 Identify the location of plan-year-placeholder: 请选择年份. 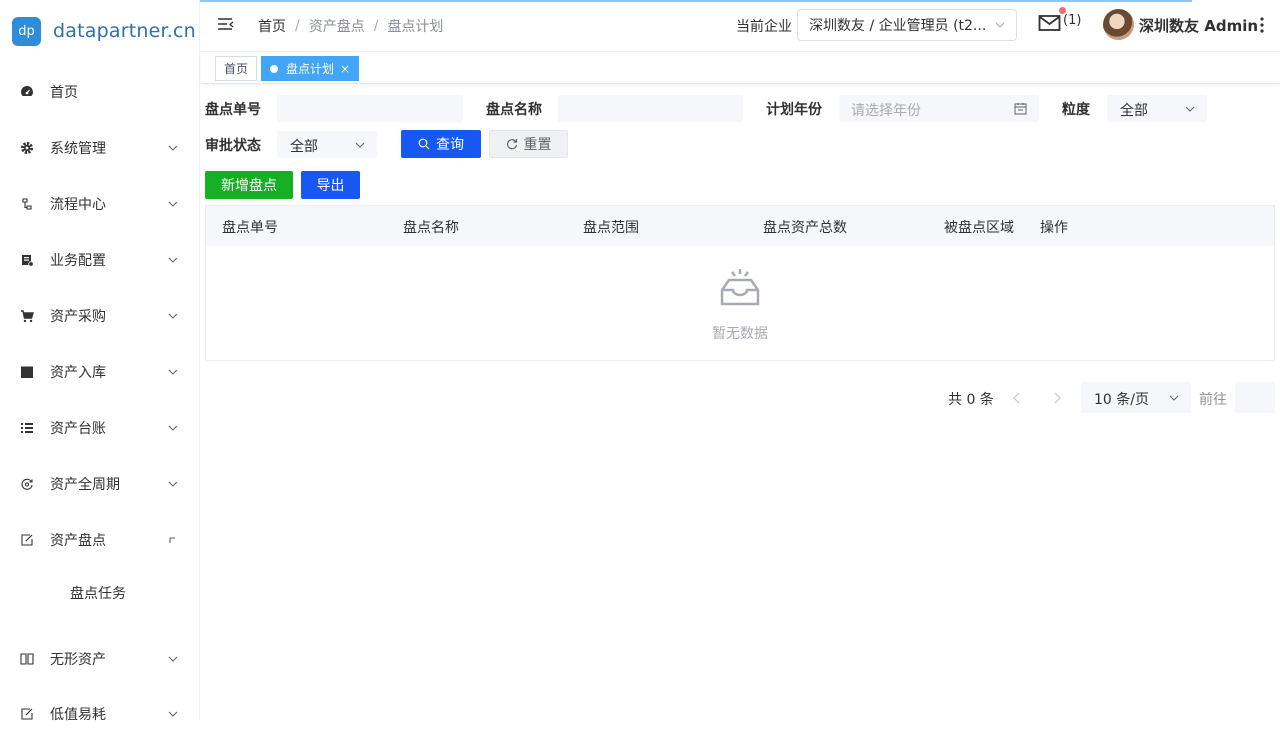
(886, 111).